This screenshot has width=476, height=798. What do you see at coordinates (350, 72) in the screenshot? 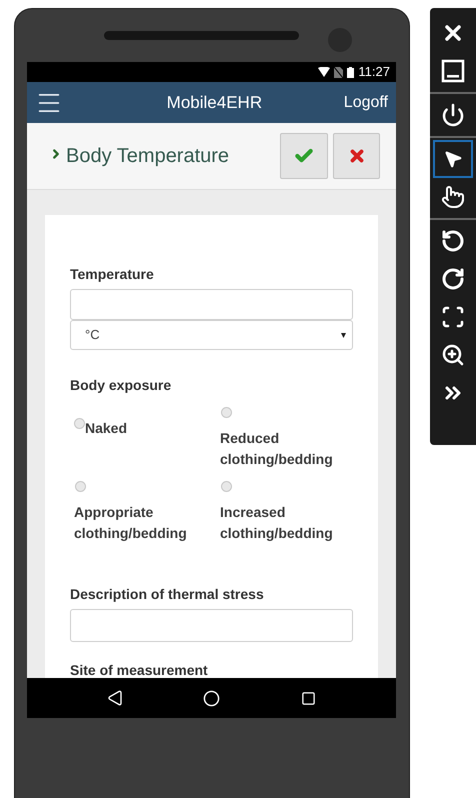
I see `battery-icon` at bounding box center [350, 72].